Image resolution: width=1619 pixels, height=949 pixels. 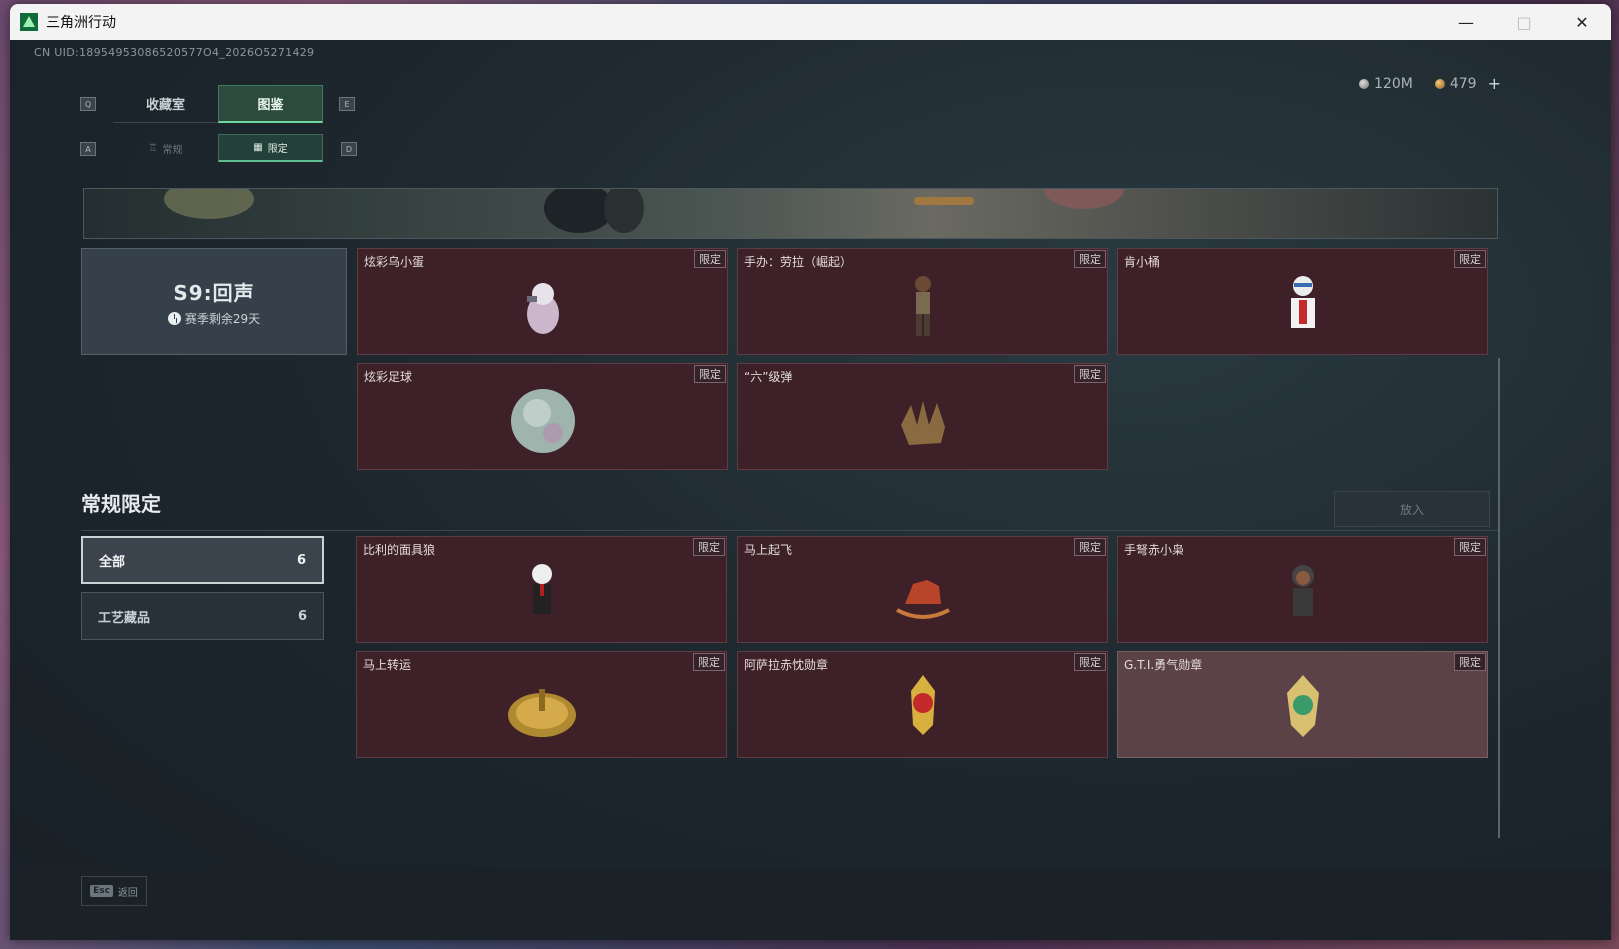 I want to click on hooded-figure-icon, so click(x=1302, y=590).